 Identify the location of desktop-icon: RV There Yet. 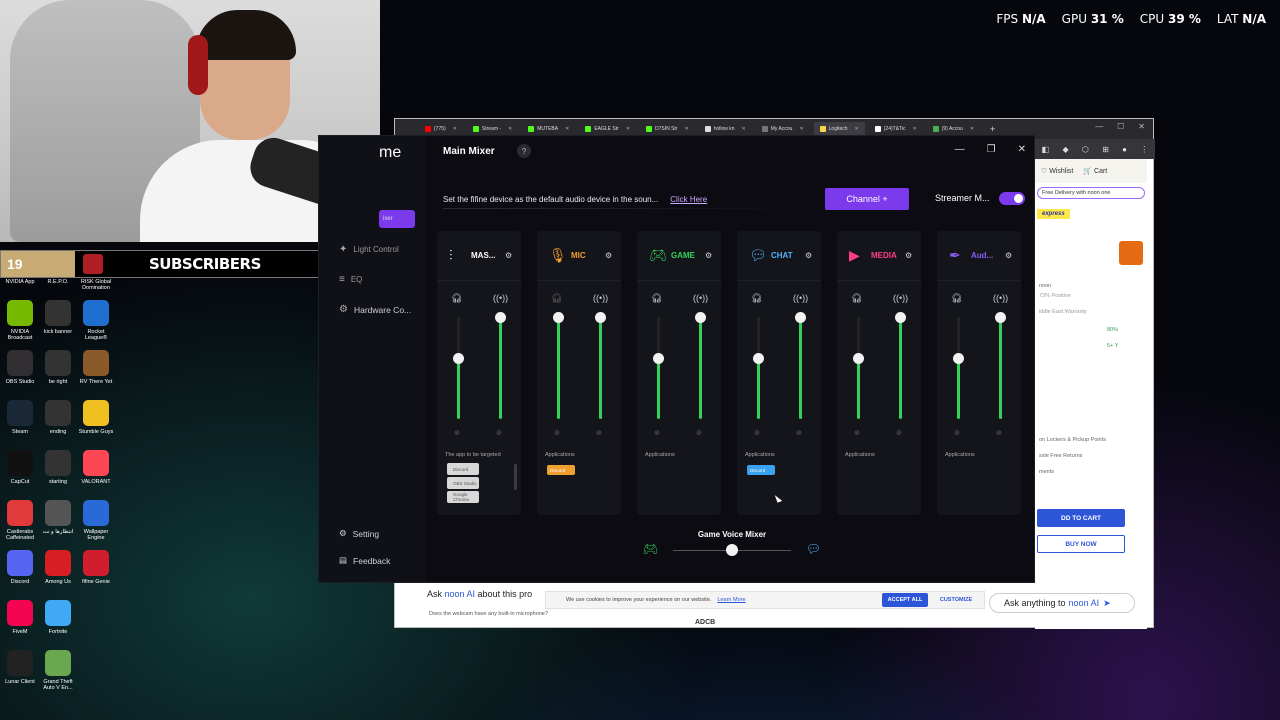
(96, 367).